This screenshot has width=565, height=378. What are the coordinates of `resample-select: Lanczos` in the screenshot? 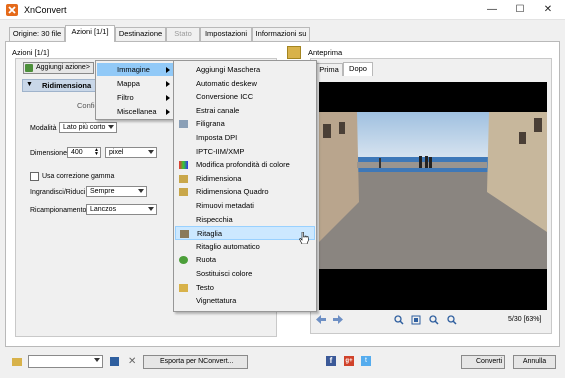 It's located at (121, 209).